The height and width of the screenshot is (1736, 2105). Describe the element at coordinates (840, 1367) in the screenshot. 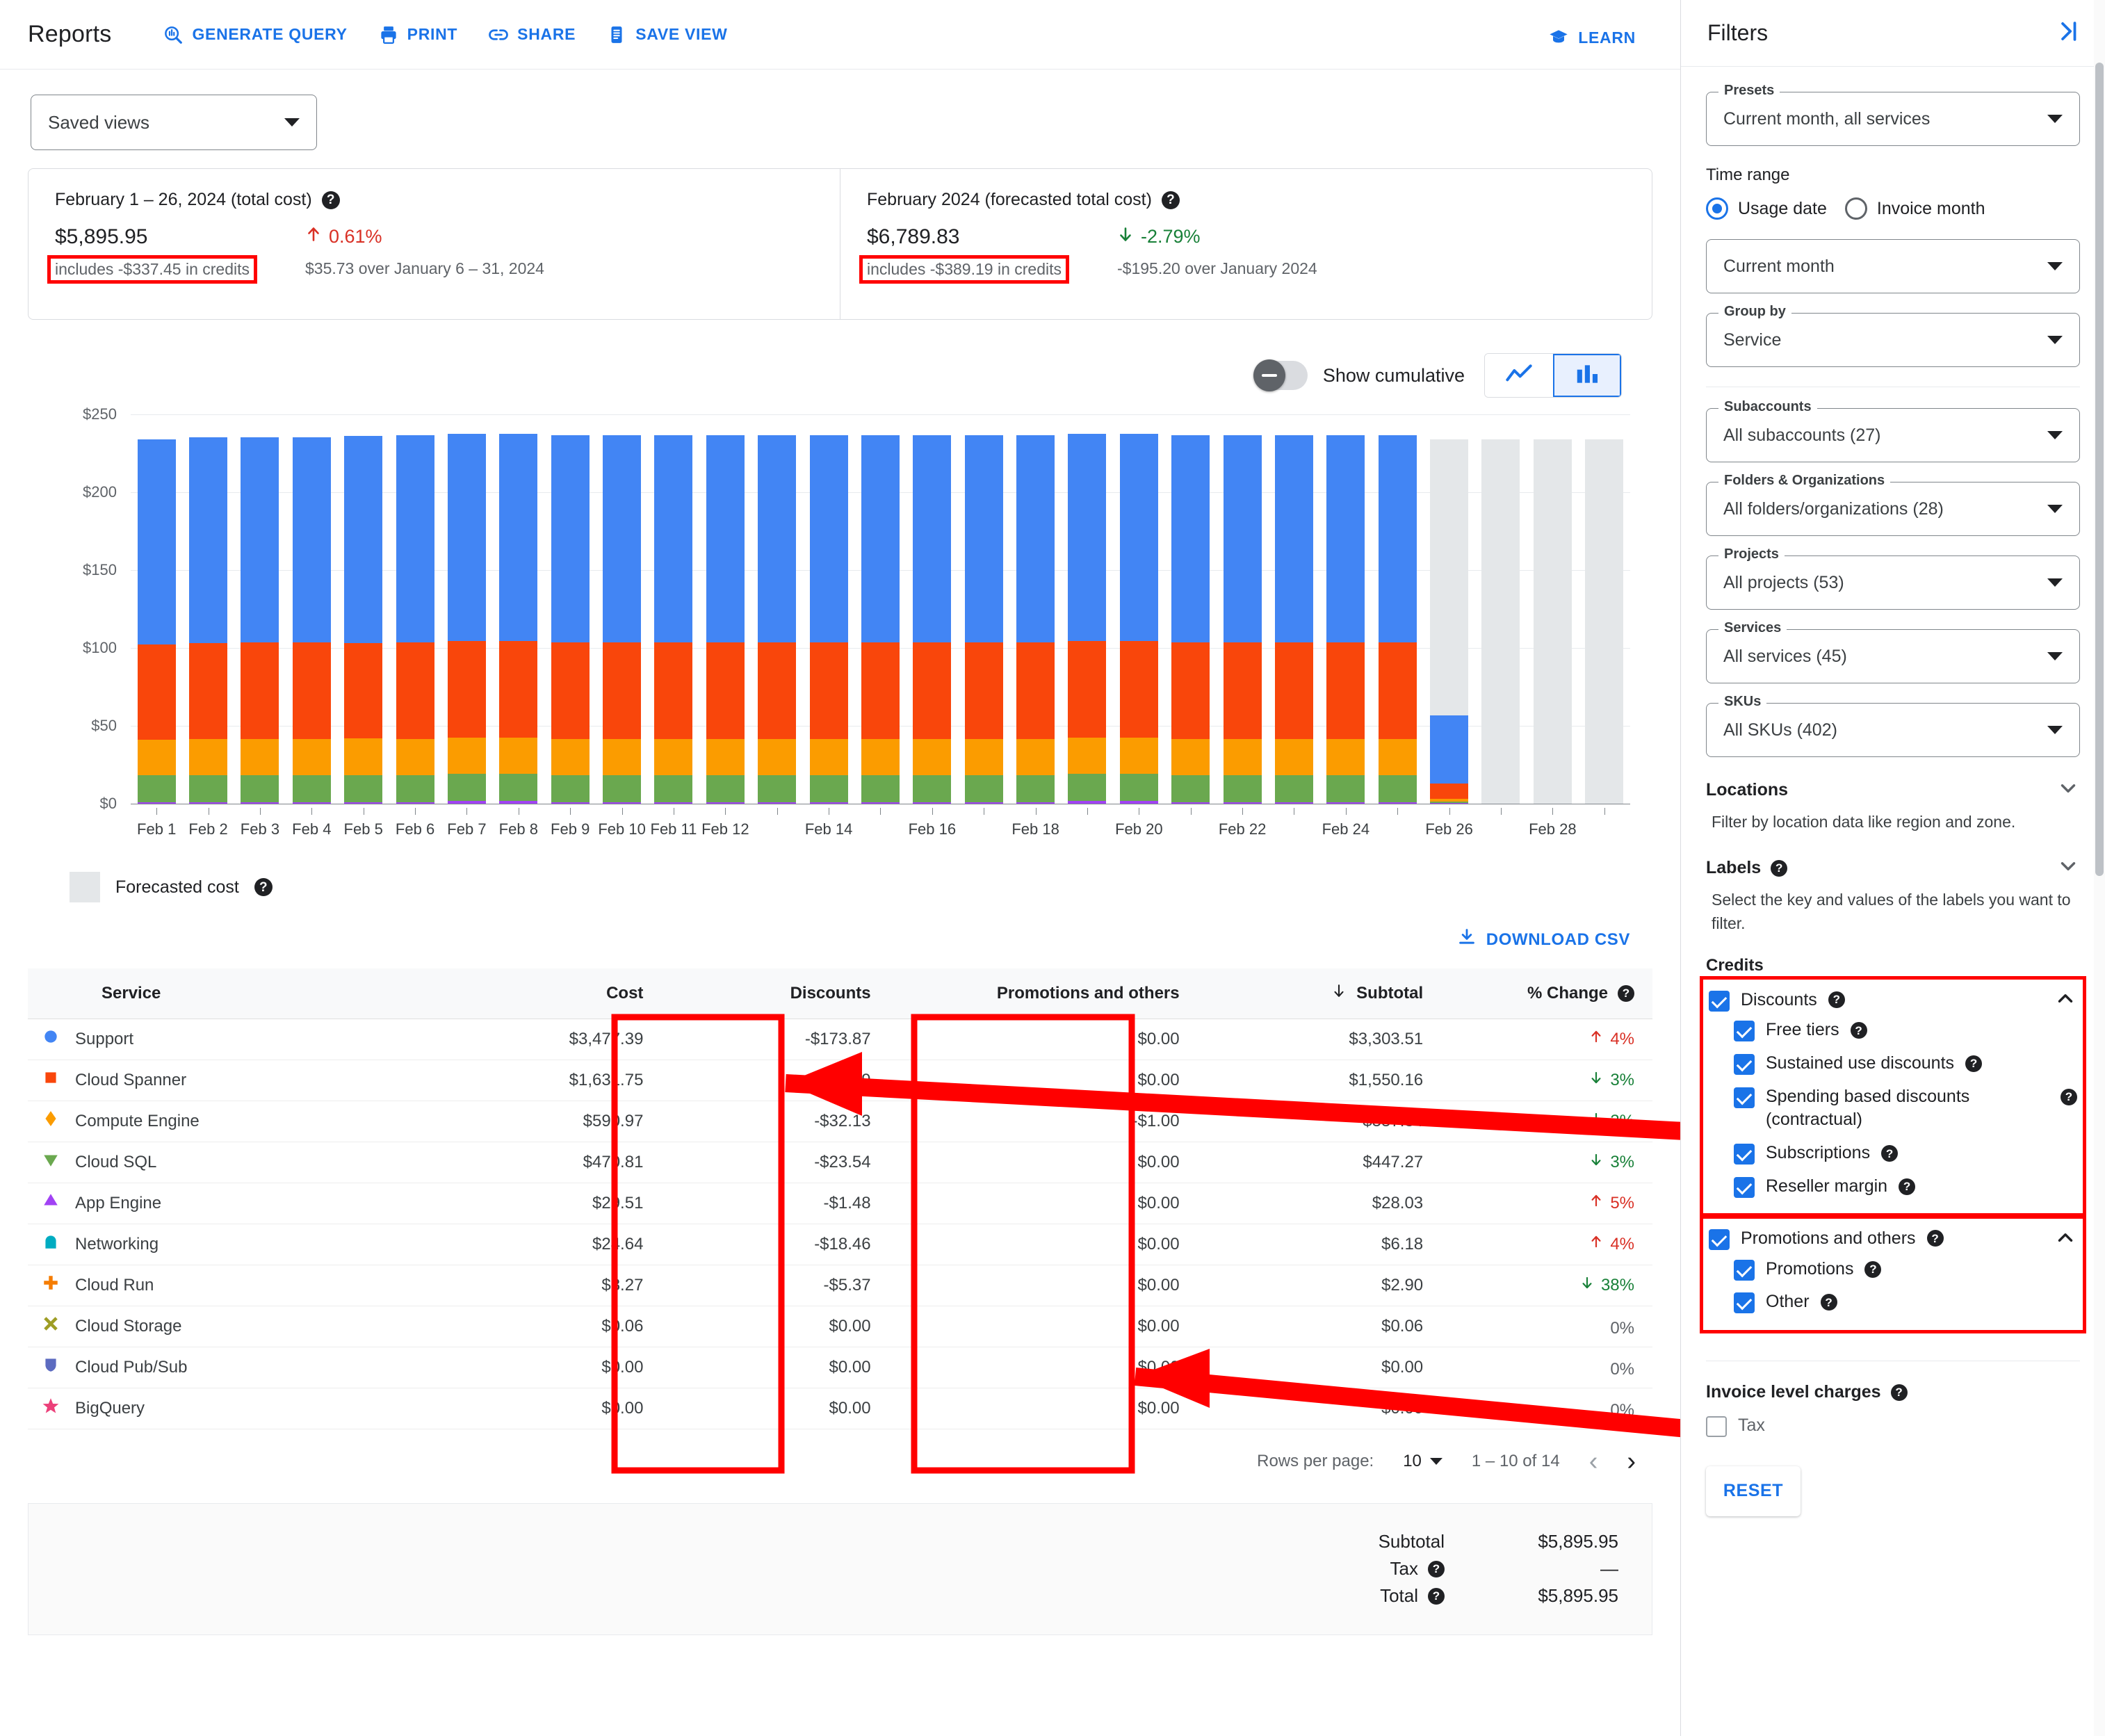

I see `table-row: Cloud Pub/Sub $0.00 $0.00 $0.00 $0.00 0%` at that location.